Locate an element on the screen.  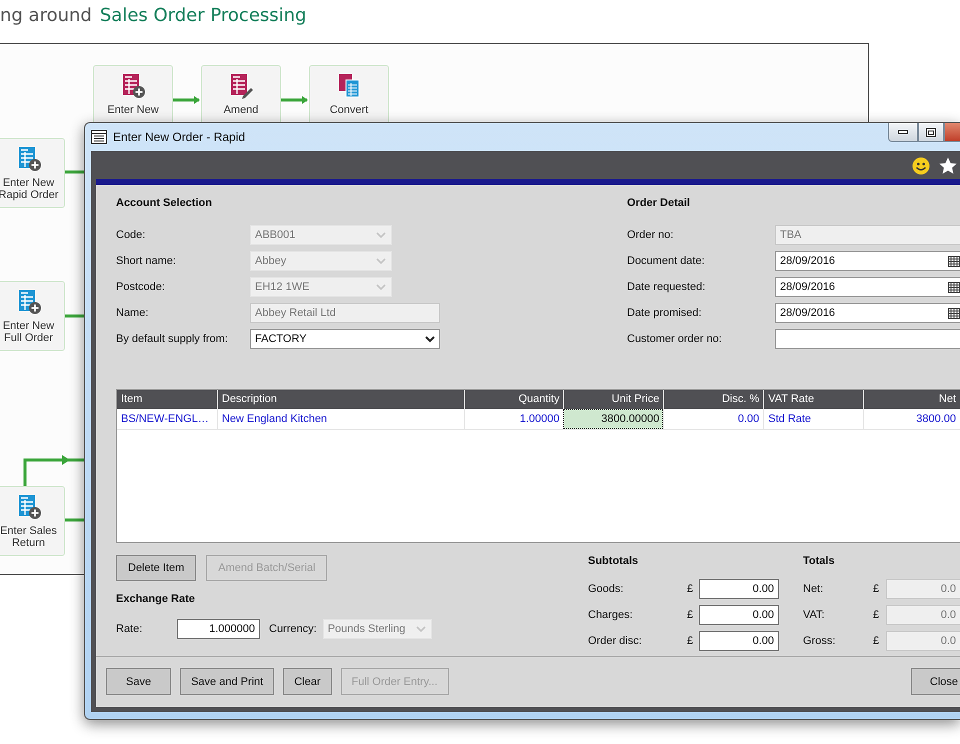
field-label: Charges: is located at coordinates (611, 615).